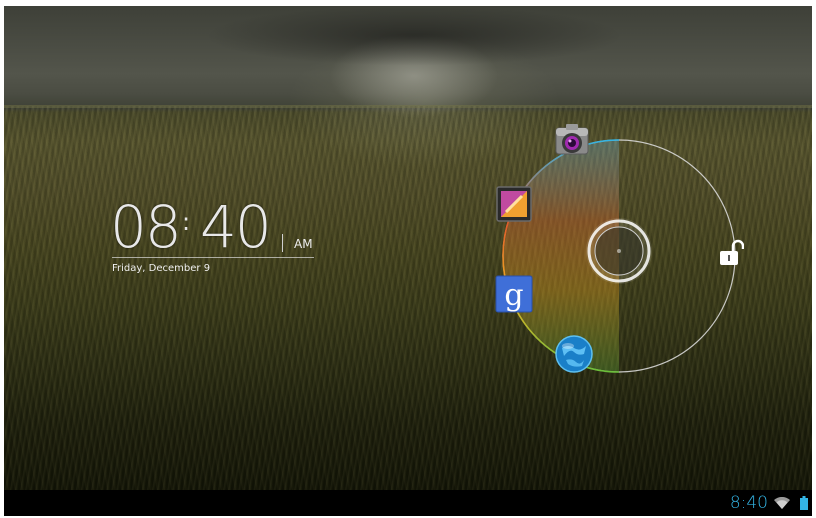 The width and height of the screenshot is (816, 518). Describe the element at coordinates (414, 36) in the screenshot. I see `wallpaper-cloud` at that location.